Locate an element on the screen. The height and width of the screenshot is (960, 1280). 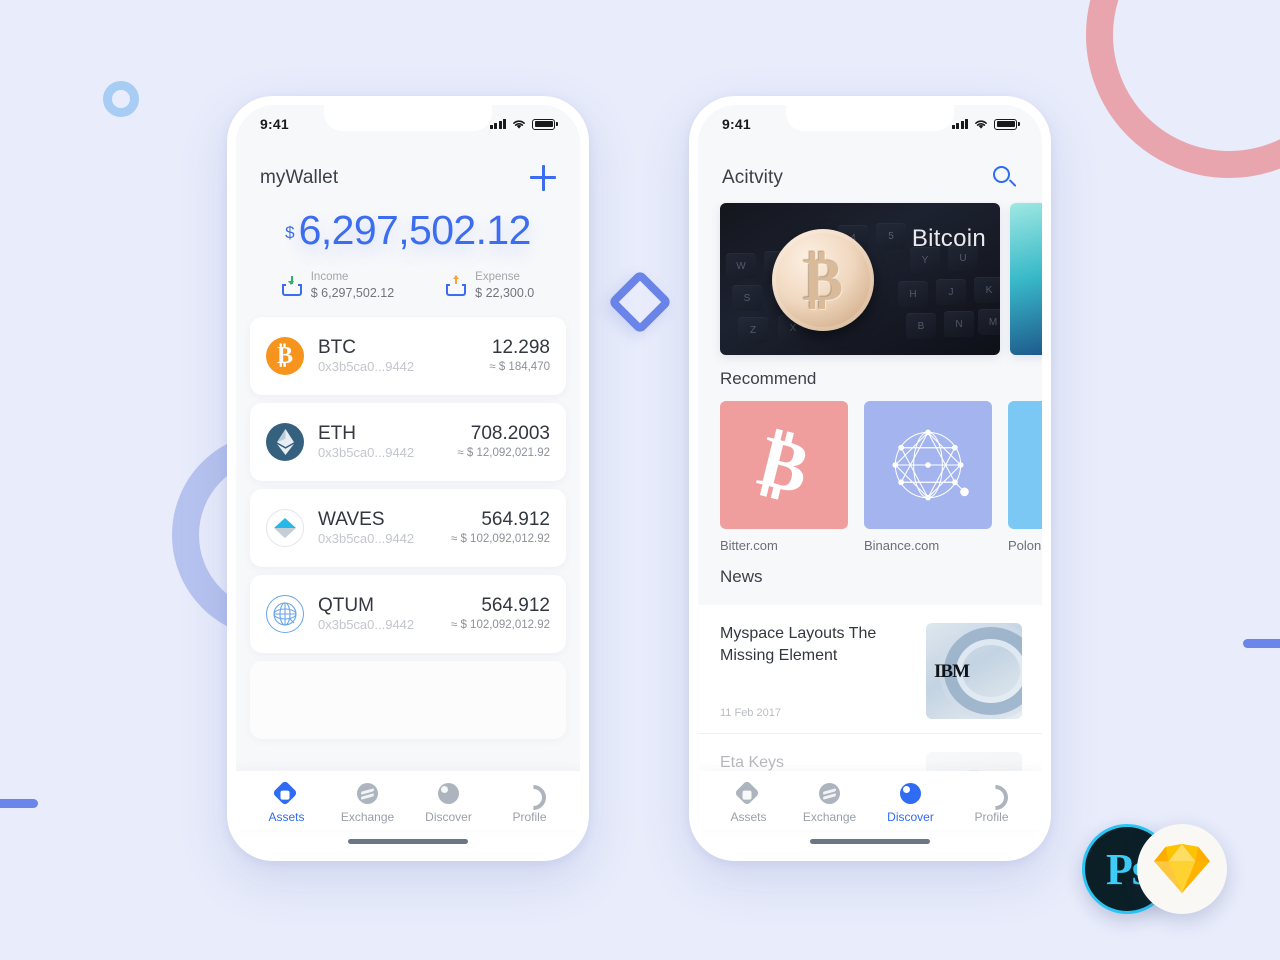
recommend-row: ₿ Bitter.com Binance.com Polon is located at coordinates (870, 477).